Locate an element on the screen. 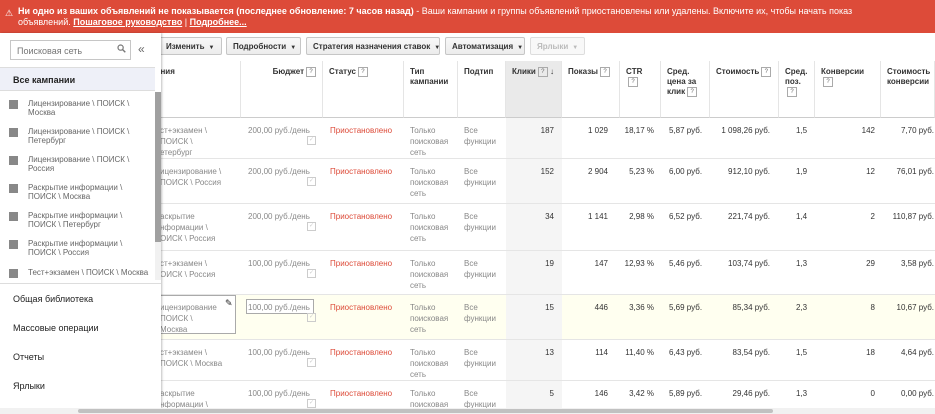 The height and width of the screenshot is (414, 935). header-campaign: ания is located at coordinates (195, 89).